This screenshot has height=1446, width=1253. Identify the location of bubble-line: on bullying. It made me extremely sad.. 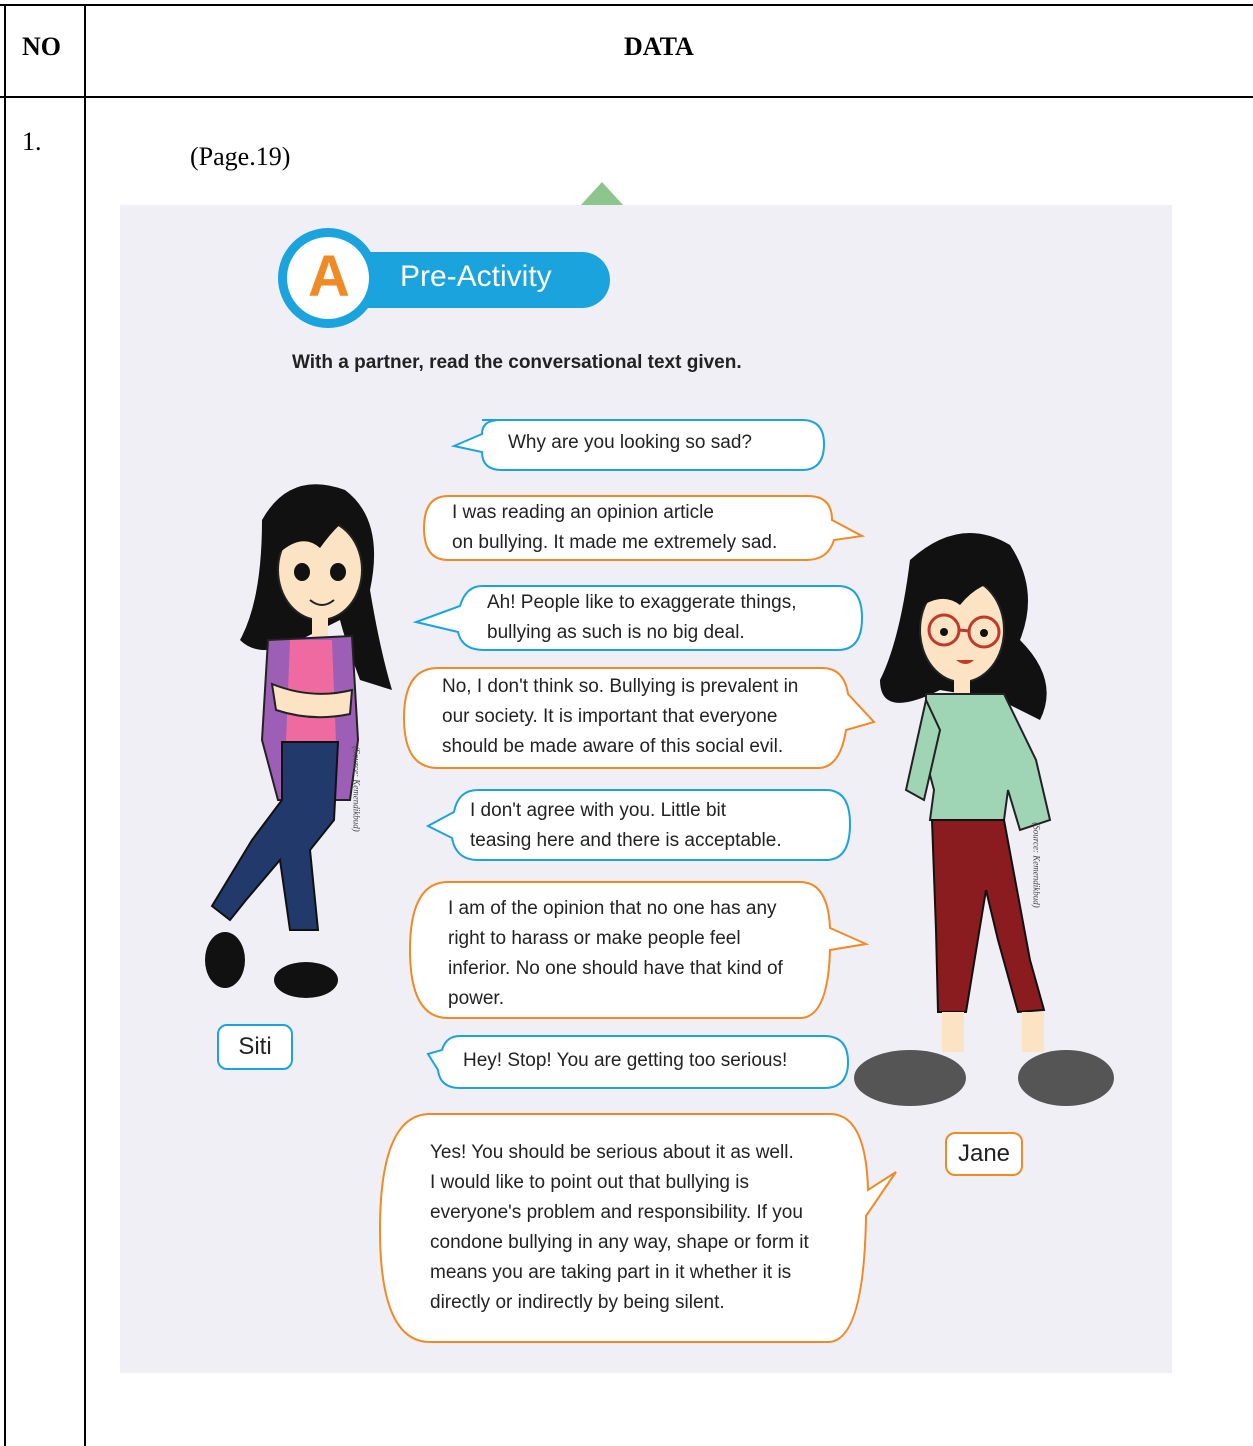
(615, 542).